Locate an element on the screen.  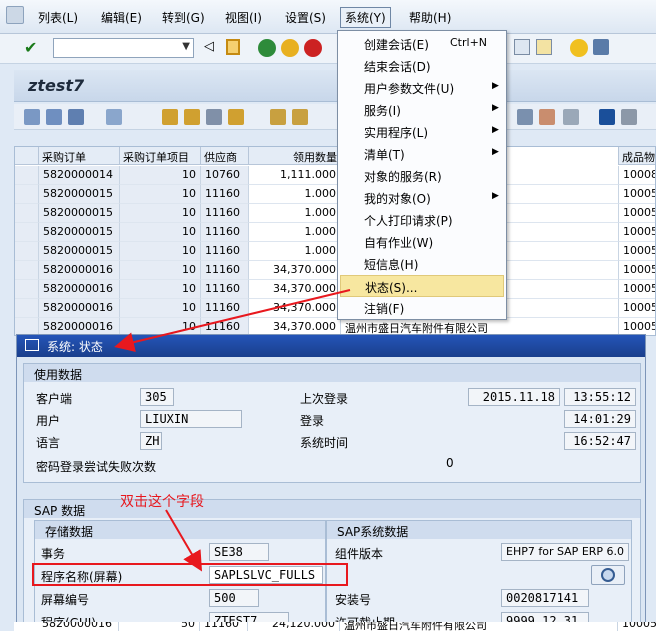
enter-check-icon: ✔ is located at coordinates (30, 47).